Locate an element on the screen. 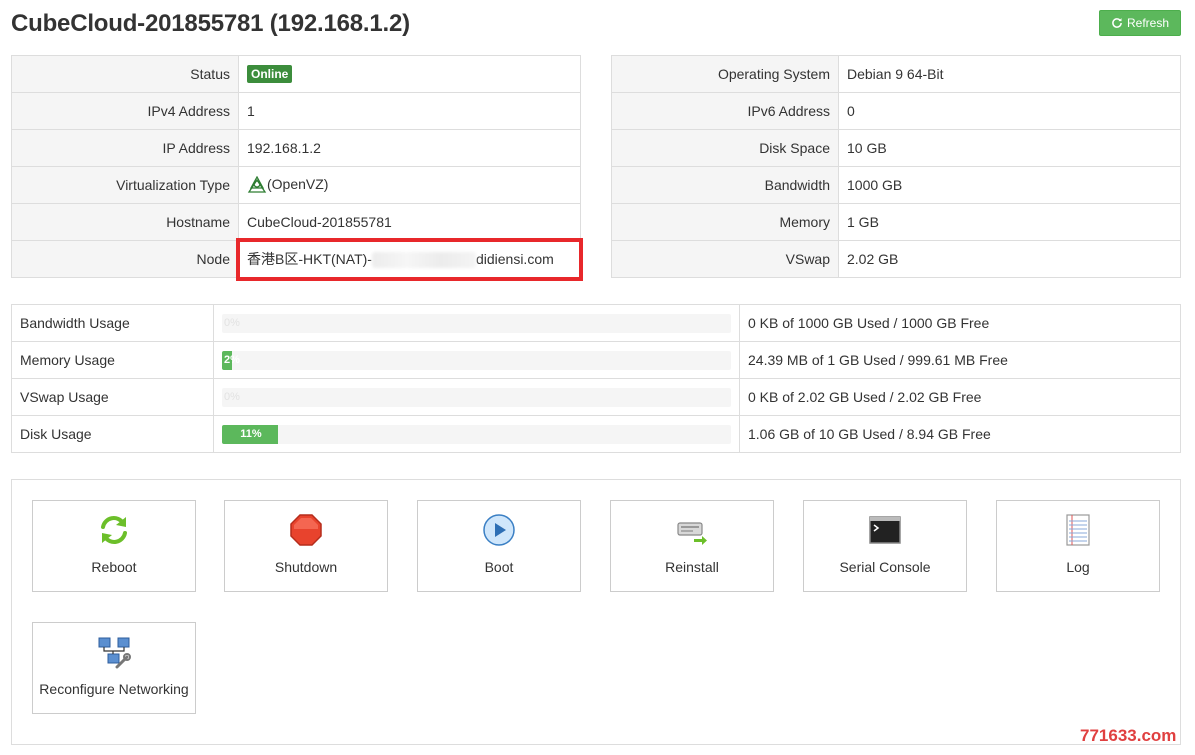  info-label: Memory is located at coordinates (725, 222).